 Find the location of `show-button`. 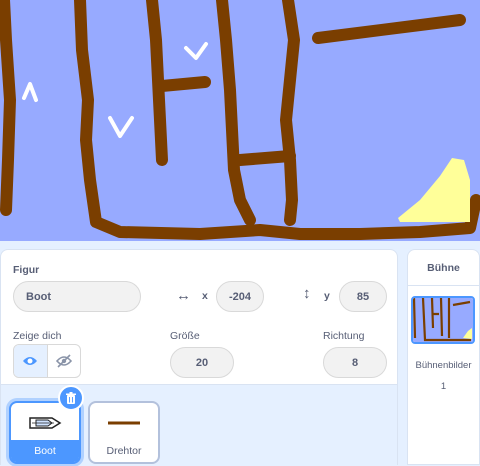

show-button is located at coordinates (31, 361).